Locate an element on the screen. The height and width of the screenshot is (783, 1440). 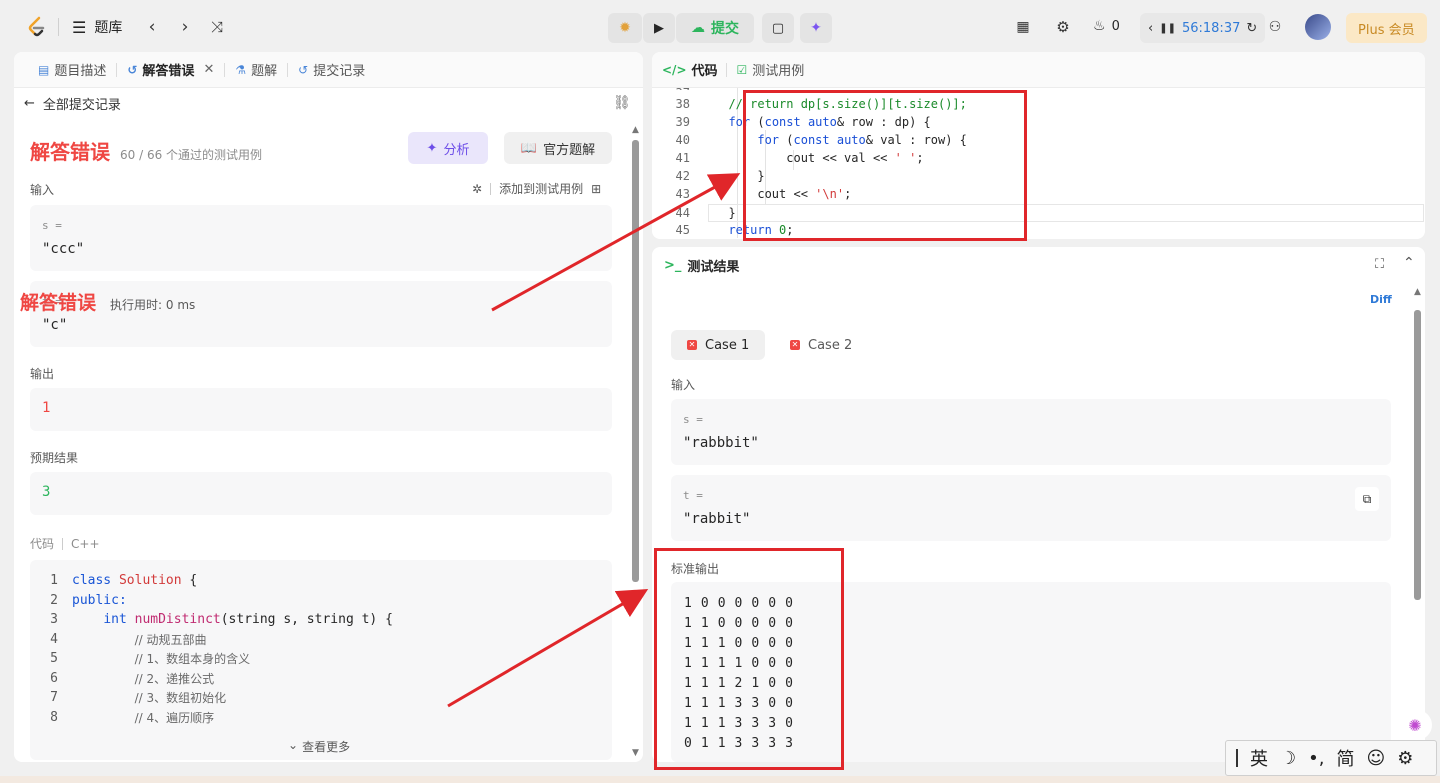
annotation-arrows is located at coordinates (594, 440).